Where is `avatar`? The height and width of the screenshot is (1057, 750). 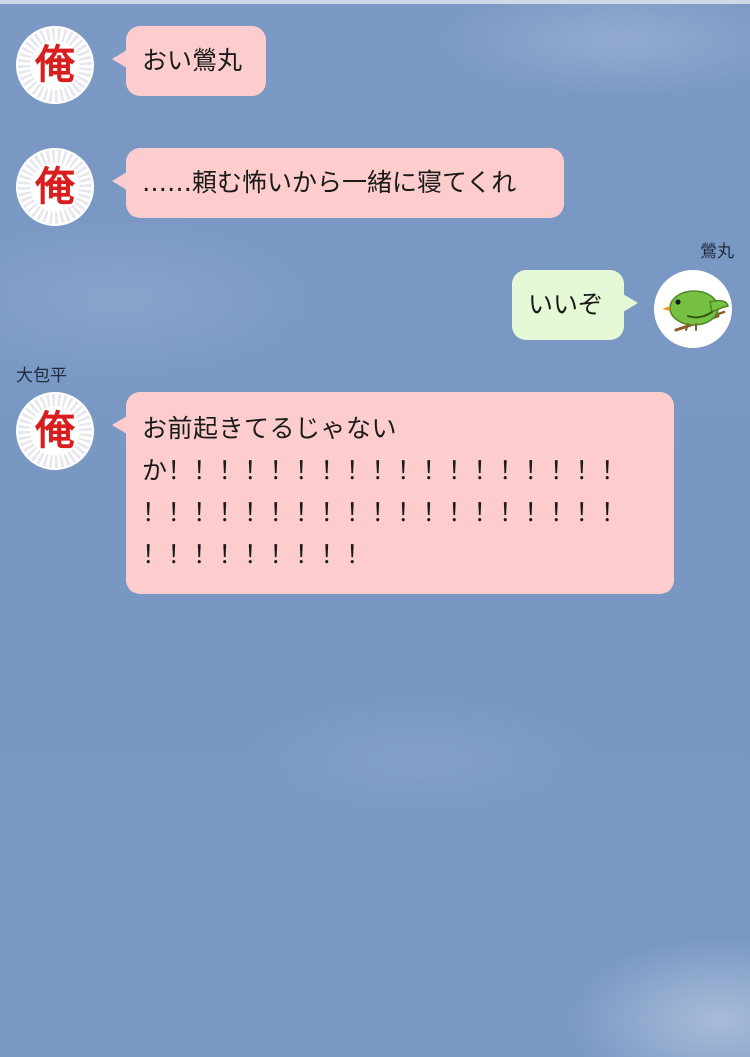
avatar is located at coordinates (693, 309).